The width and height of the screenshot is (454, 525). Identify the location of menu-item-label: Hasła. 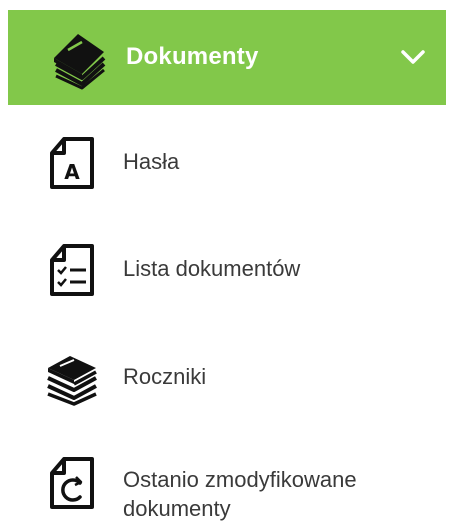
(151, 161).